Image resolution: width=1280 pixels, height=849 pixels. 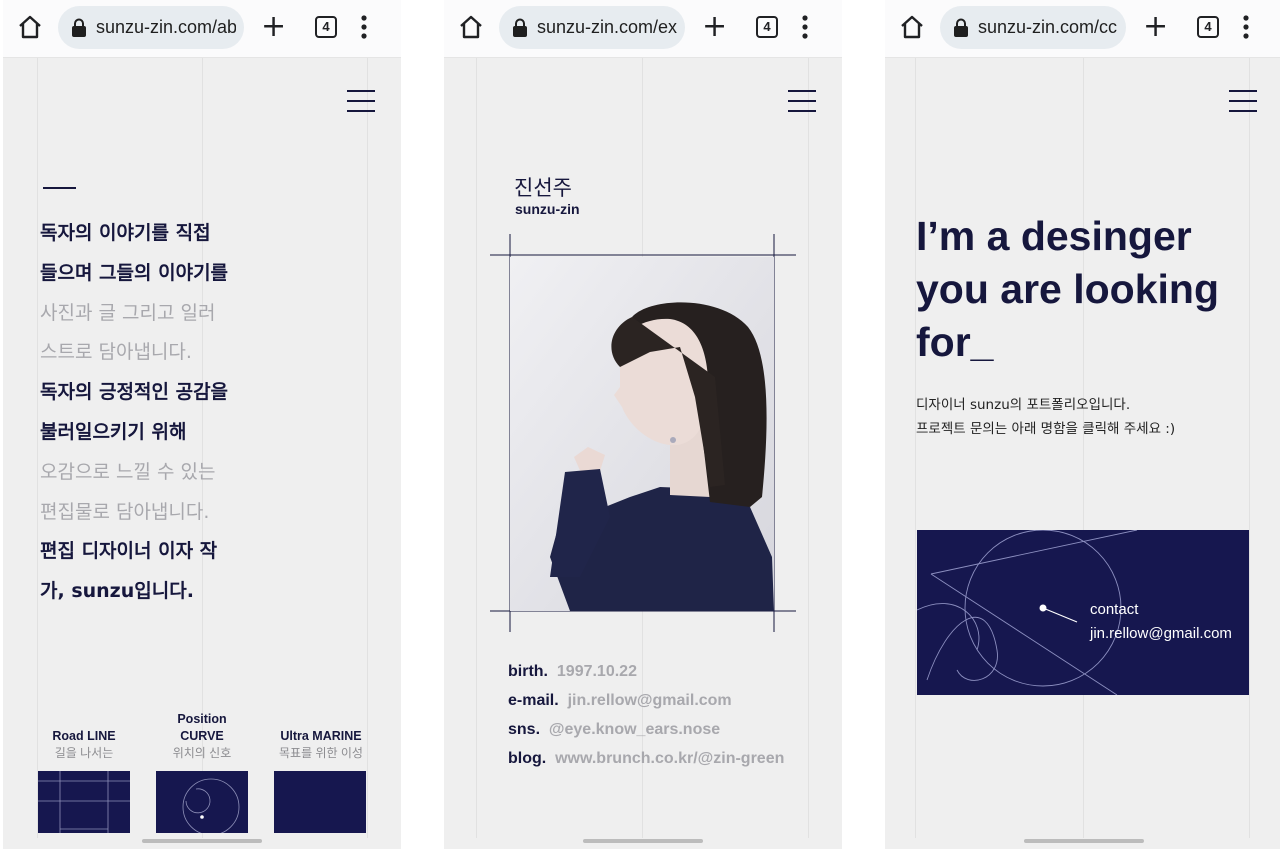 What do you see at coordinates (1067, 289) in the screenshot?
I see `hero-heading: I’m a desinger you are looking for_` at bounding box center [1067, 289].